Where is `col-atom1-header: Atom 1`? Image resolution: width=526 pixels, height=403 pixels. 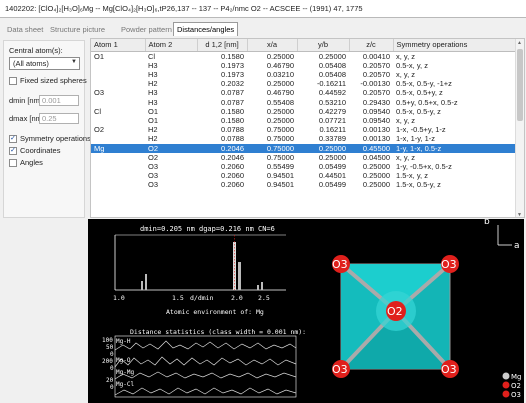
col-atom1-header: Atom 1 is located at coordinates (118, 45).